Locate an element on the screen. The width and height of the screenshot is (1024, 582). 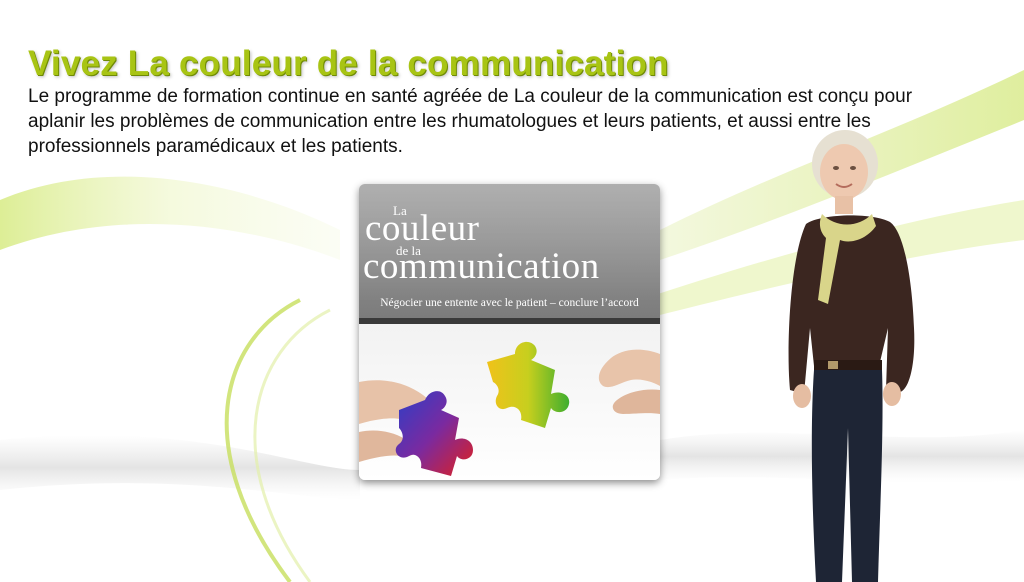
cover-word-communication: communication is located at coordinates (481, 266).